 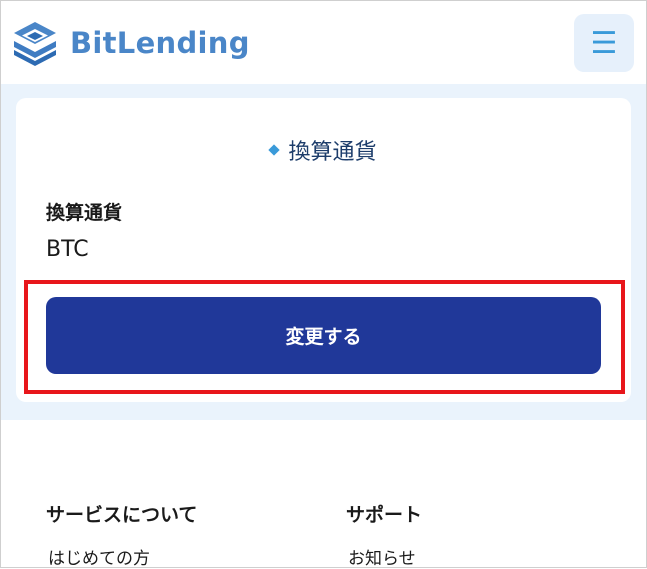 What do you see at coordinates (332, 152) in the screenshot?
I see `card-title-text: 換算通貨` at bounding box center [332, 152].